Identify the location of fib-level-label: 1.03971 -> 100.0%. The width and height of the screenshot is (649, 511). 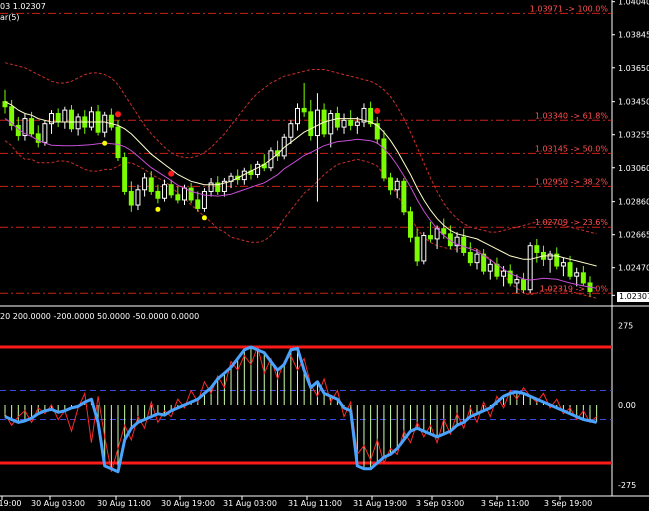
(569, 8).